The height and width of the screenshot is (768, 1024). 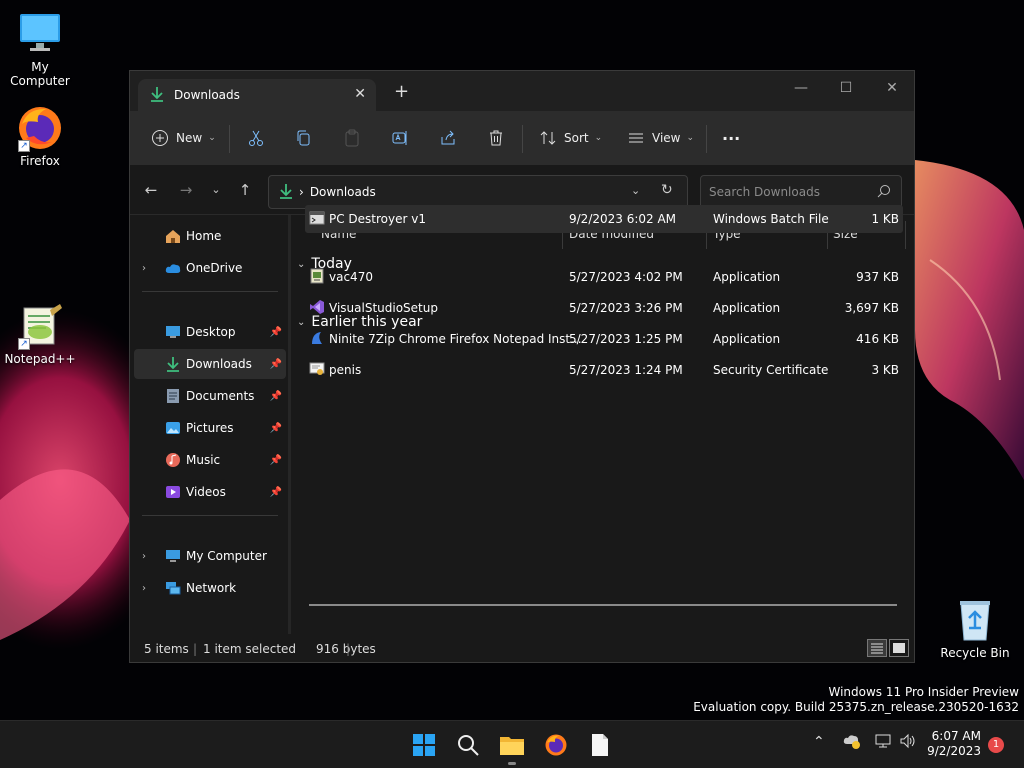 I want to click on refresh-icon: ↻, so click(x=667, y=190).